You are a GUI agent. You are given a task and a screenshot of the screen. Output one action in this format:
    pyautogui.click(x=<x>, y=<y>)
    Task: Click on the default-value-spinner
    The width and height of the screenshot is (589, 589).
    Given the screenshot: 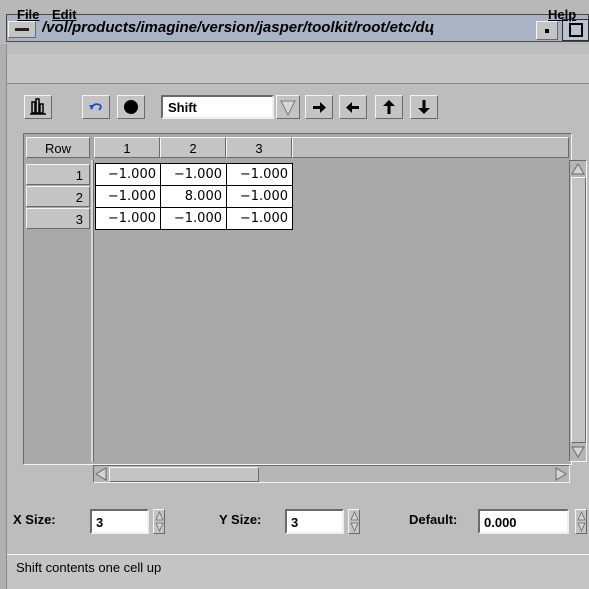 What is the action you would take?
    pyautogui.click(x=581, y=521)
    